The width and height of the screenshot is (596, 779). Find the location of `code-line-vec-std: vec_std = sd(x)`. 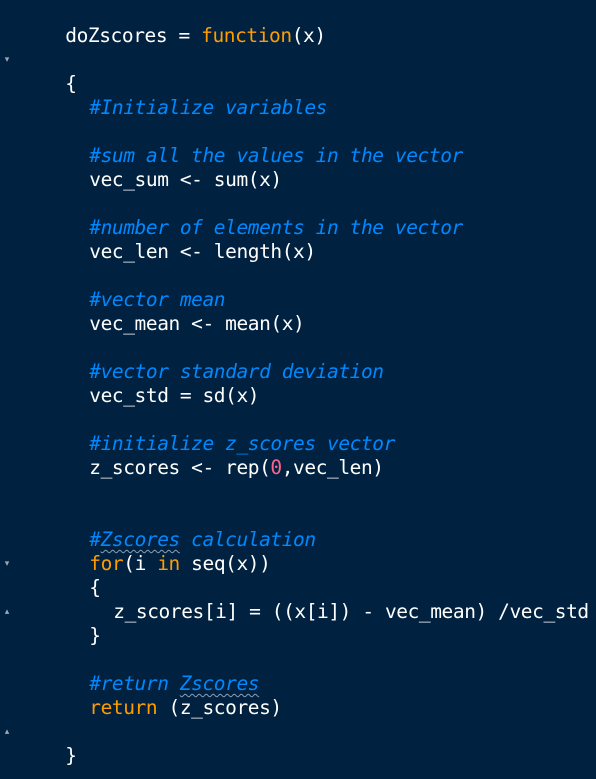

code-line-vec-std: vec_std = sd(x) is located at coordinates (151, 383).